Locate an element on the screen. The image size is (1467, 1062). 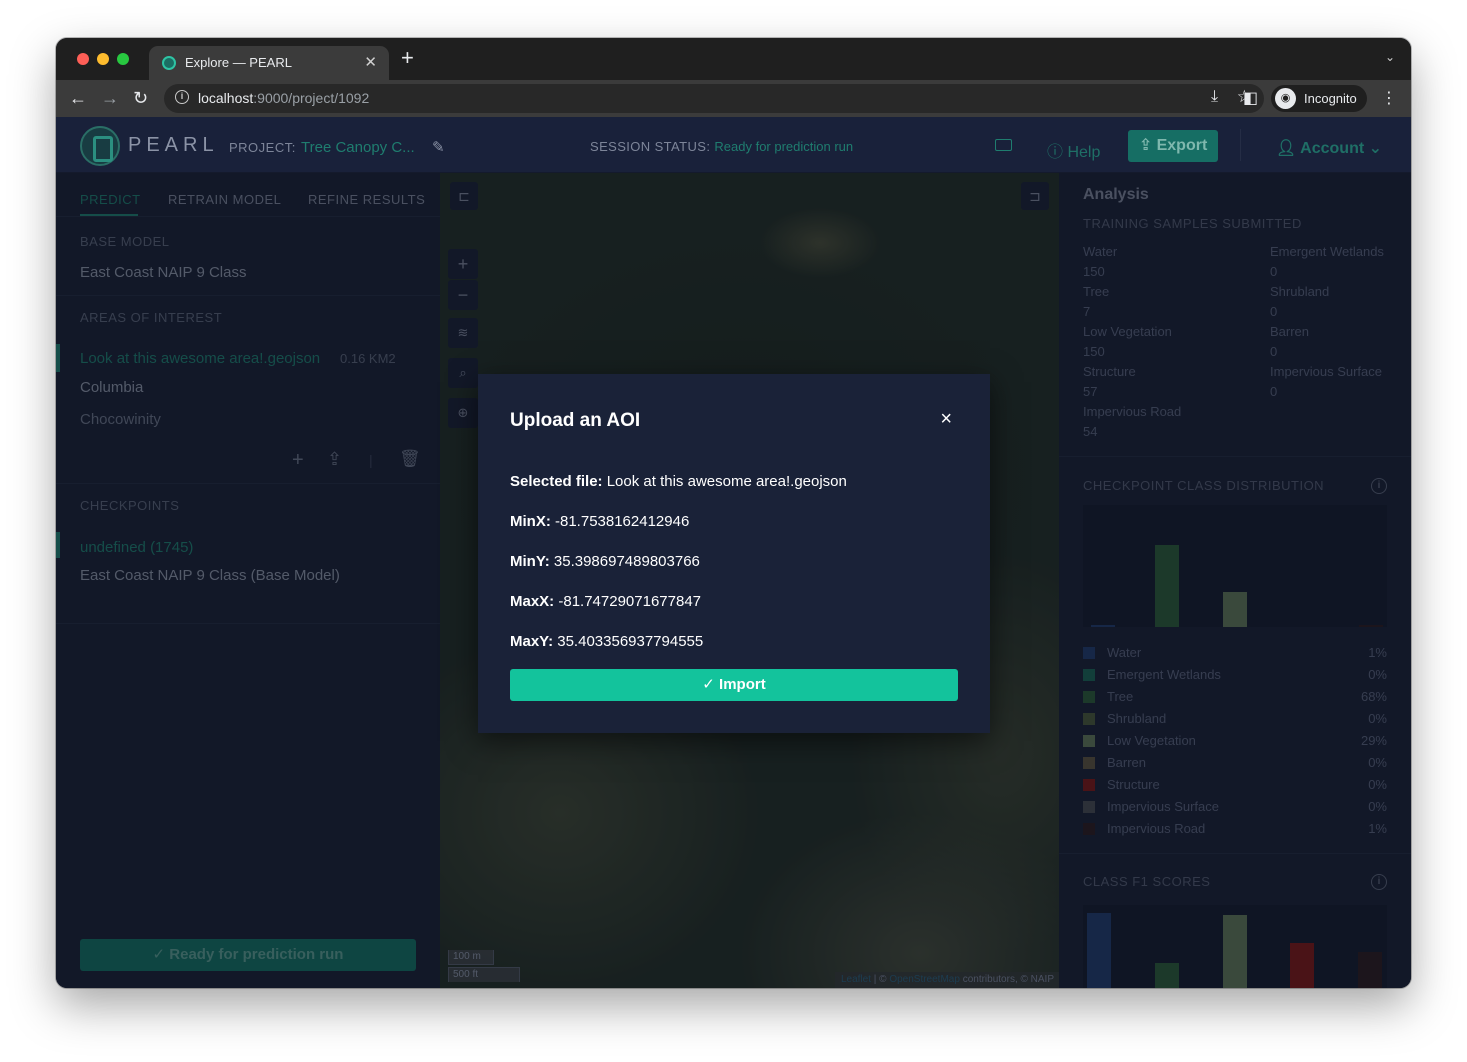
browser-tab: Explore — PEARL ✕ is located at coordinates (269, 63).